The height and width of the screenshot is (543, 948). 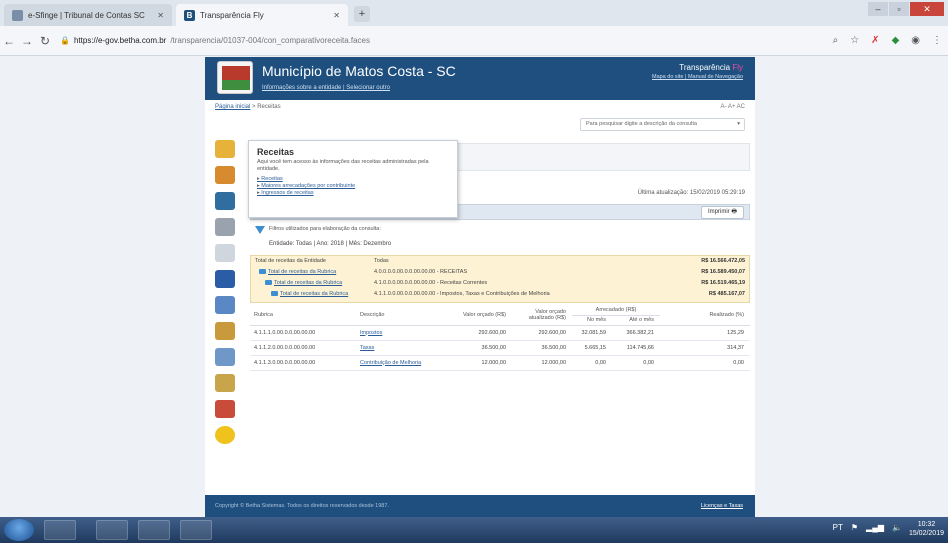 I want to click on header-links: Mapa do site | Manual de Navegação, so click(x=697, y=77).